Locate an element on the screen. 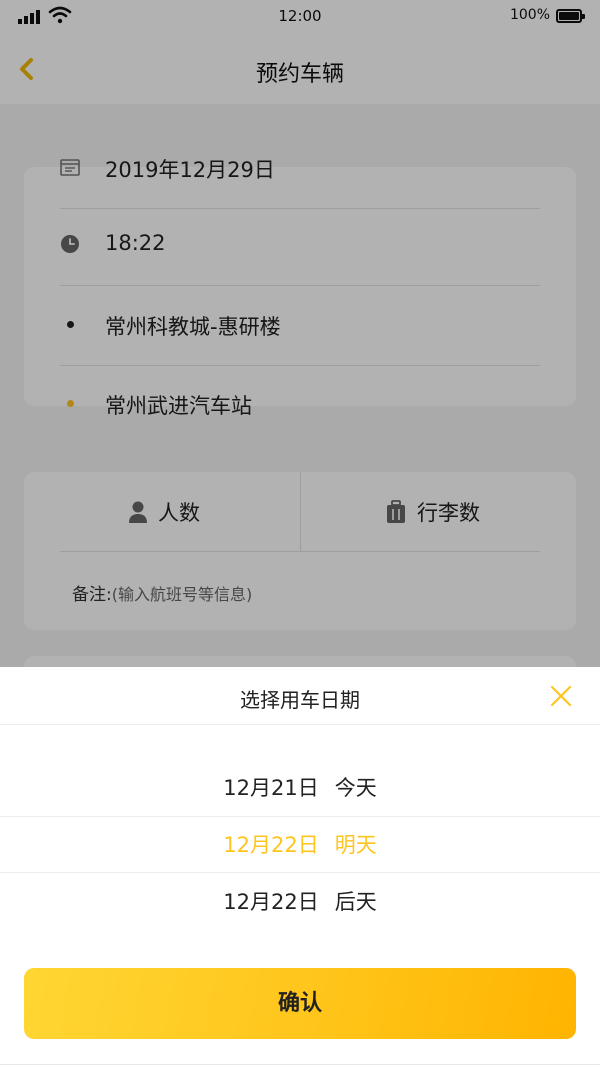 The height and width of the screenshot is (1067, 600). date-option-selected: 12月22日 明天 is located at coordinates (300, 844).